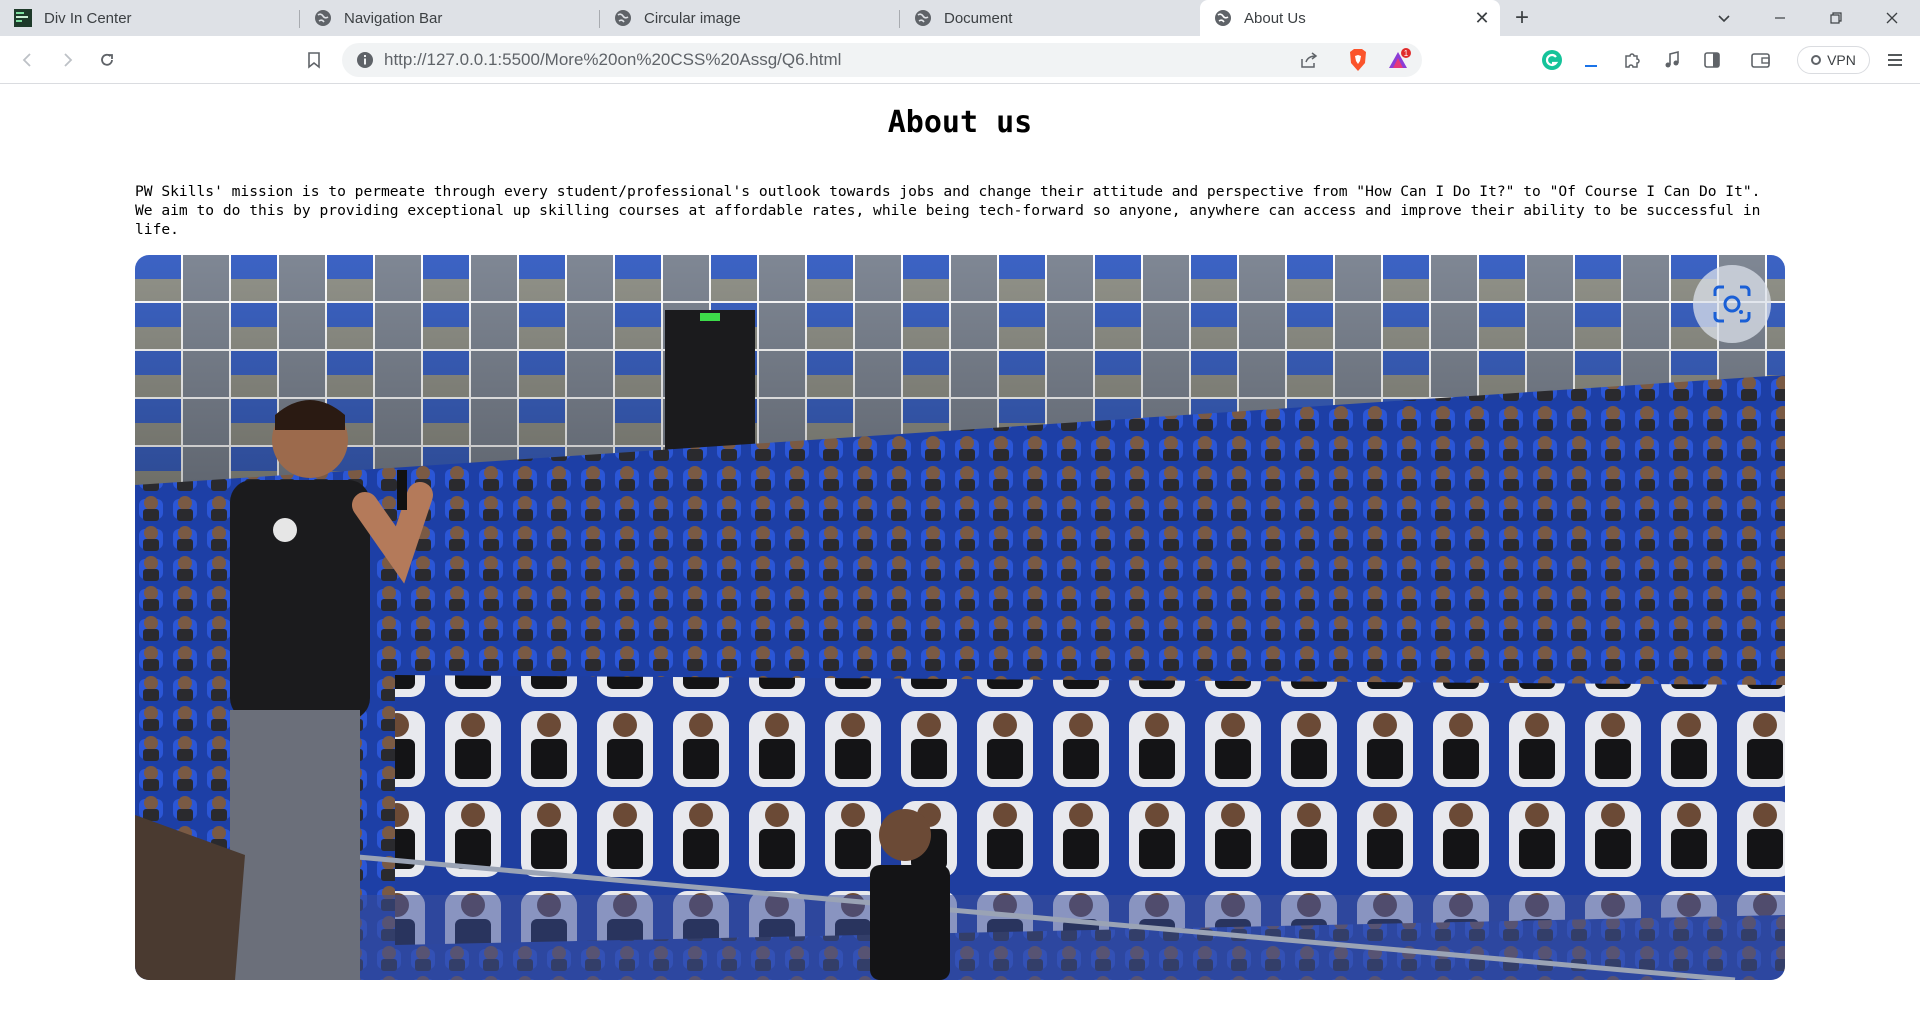 This screenshot has width=1920, height=1020. What do you see at coordinates (67, 60) in the screenshot?
I see `forward-button` at bounding box center [67, 60].